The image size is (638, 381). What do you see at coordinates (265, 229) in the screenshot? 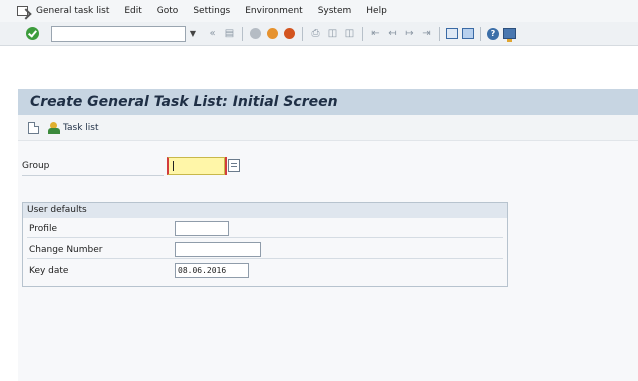
I see `profile-row: Profile` at bounding box center [265, 229].